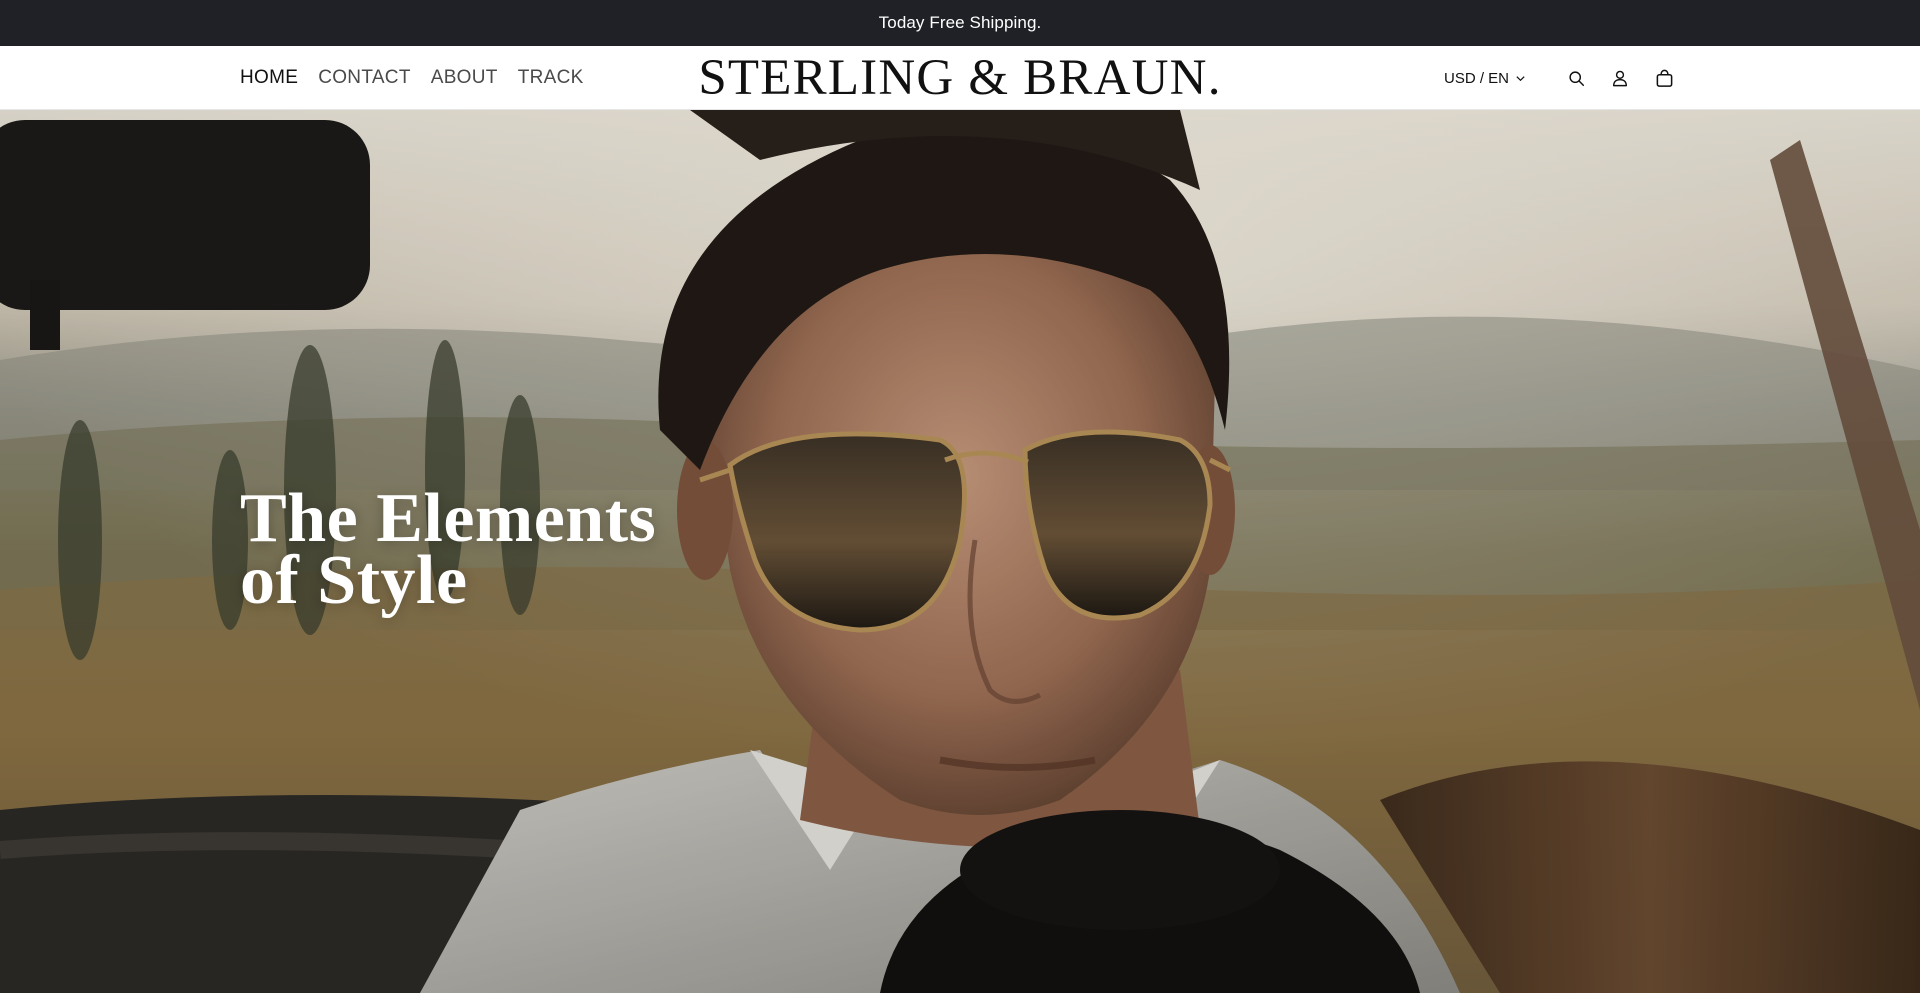  I want to click on hero-title-line1: The Elements, so click(448, 518).